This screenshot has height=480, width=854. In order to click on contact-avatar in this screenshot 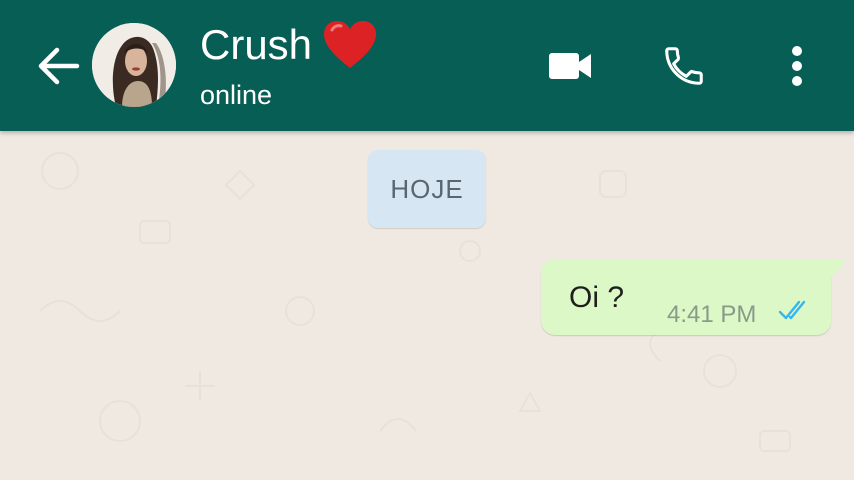, I will do `click(134, 65)`.